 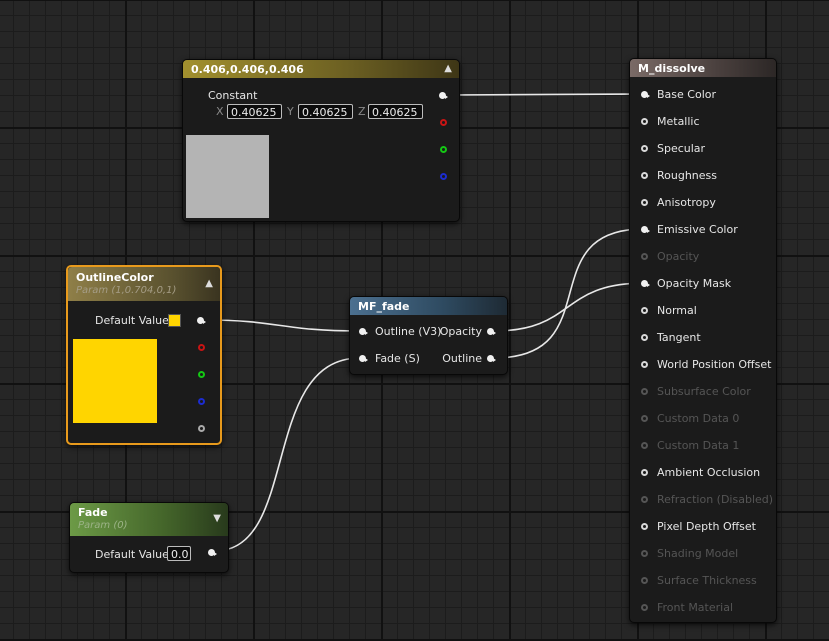 I want to click on z-value-field: 0.40625, so click(x=395, y=111).